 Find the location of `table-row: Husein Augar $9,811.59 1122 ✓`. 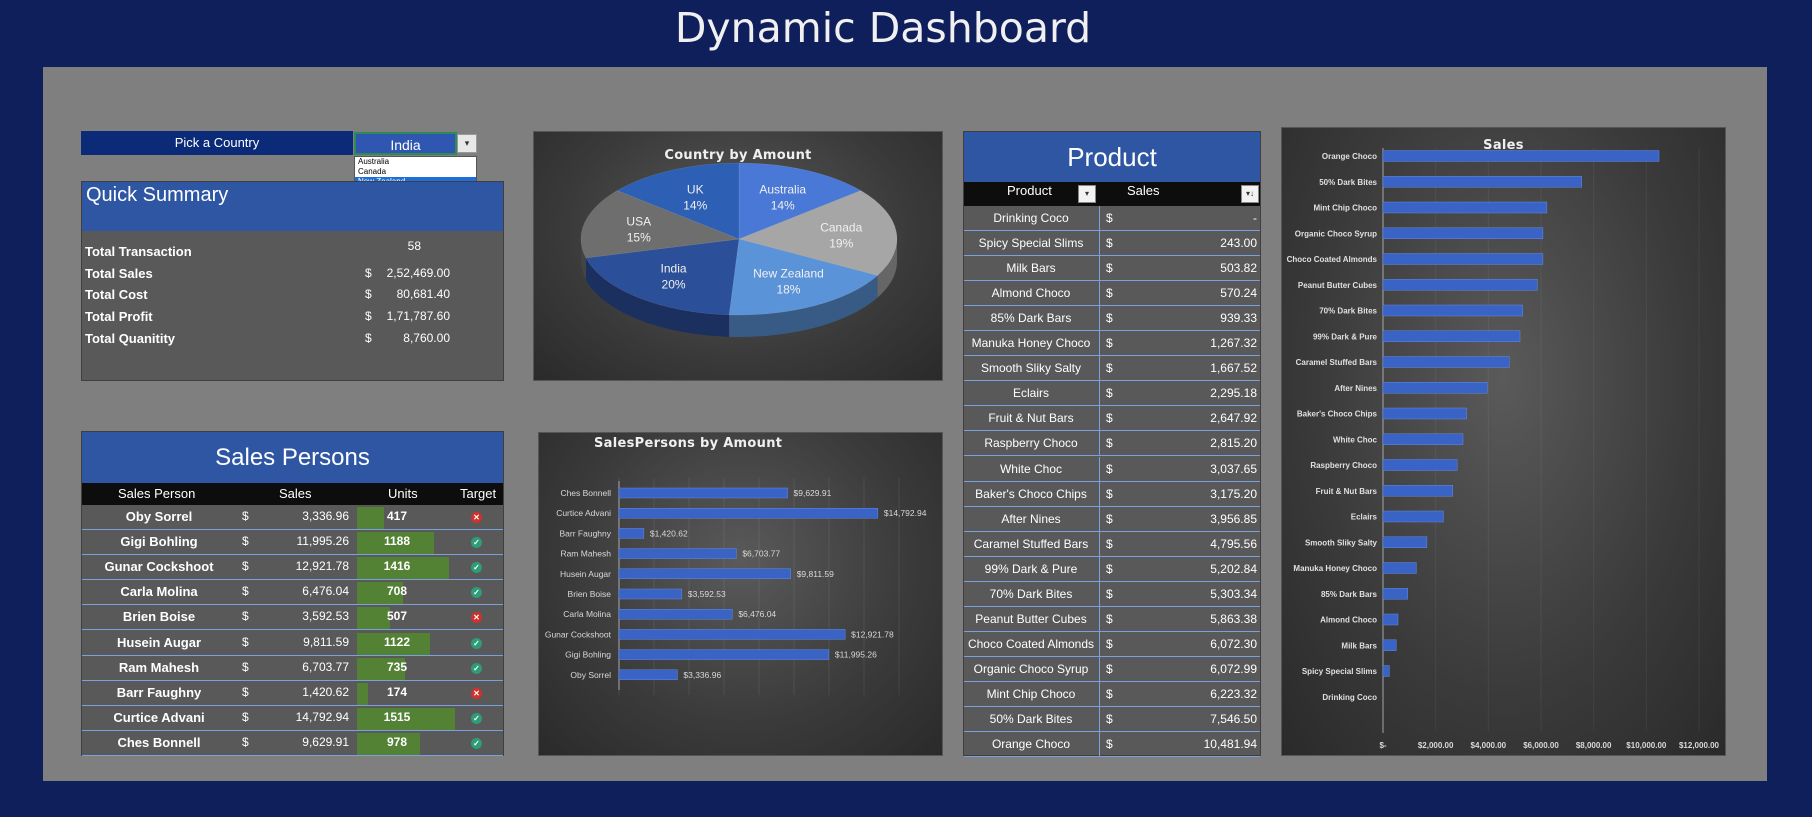

table-row: Husein Augar $9,811.59 1122 ✓ is located at coordinates (292, 643).